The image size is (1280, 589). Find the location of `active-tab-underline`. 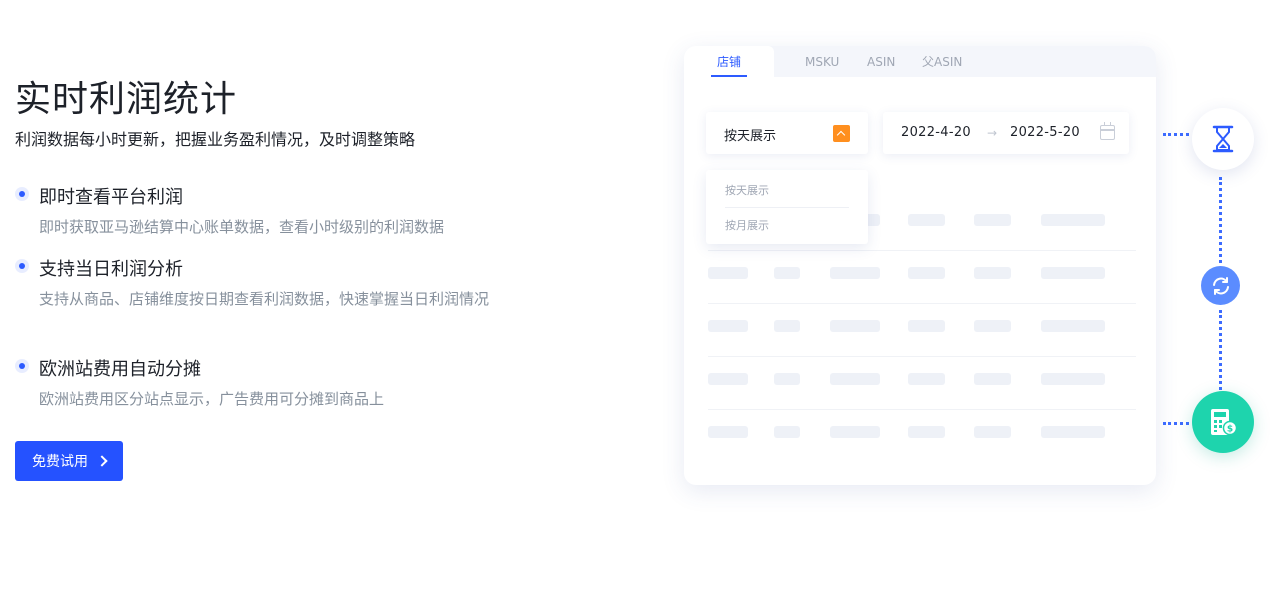

active-tab-underline is located at coordinates (729, 76).